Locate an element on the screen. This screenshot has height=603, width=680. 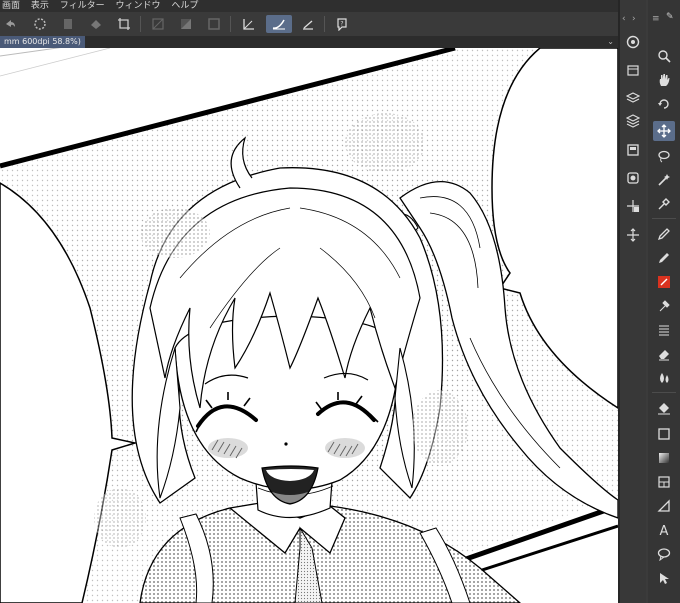
ruler-icon is located at coordinates (248, 24).